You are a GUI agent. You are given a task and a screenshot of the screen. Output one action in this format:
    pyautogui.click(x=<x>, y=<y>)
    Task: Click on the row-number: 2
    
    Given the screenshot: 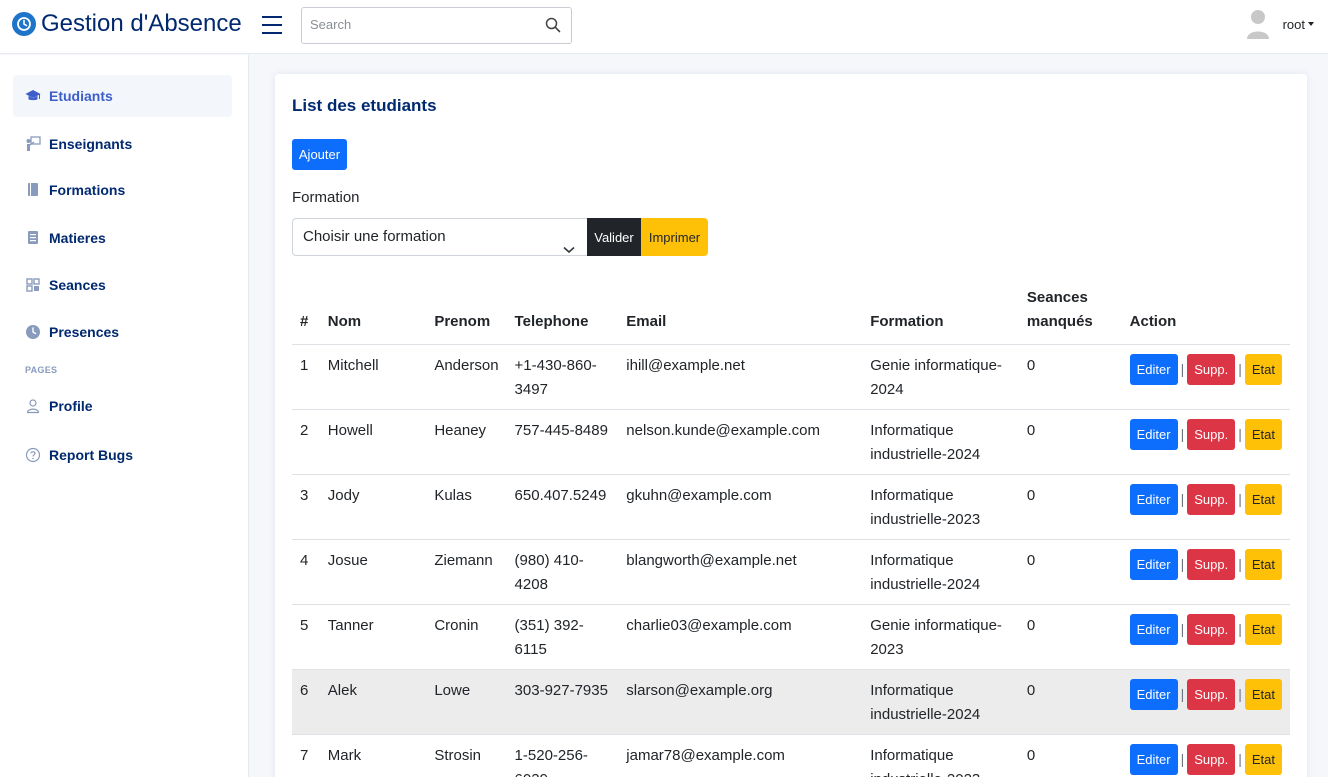 What is the action you would take?
    pyautogui.click(x=306, y=442)
    